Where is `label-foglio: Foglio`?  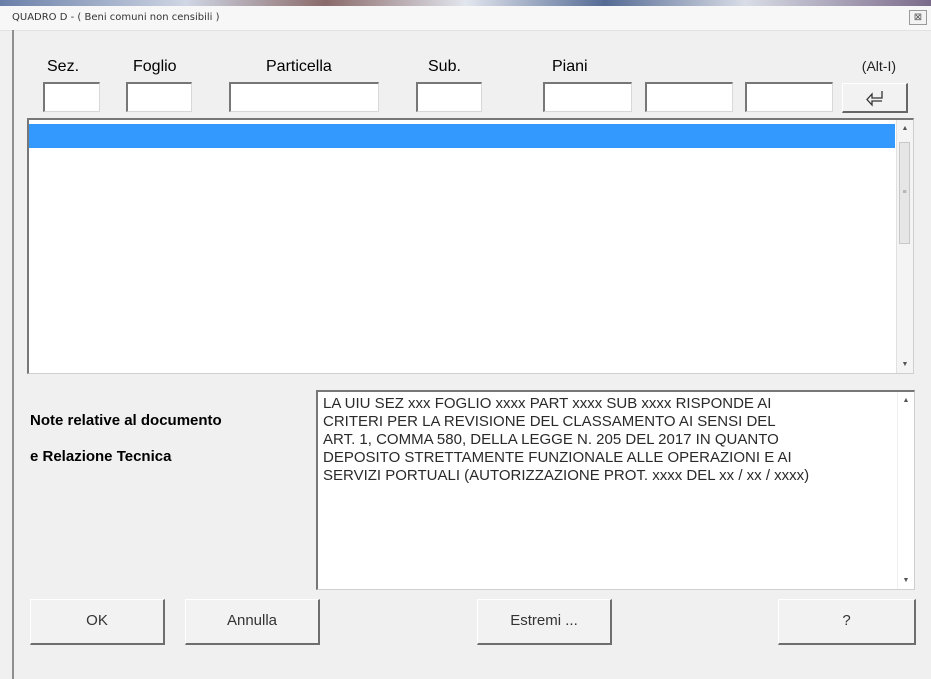
label-foglio: Foglio is located at coordinates (155, 66).